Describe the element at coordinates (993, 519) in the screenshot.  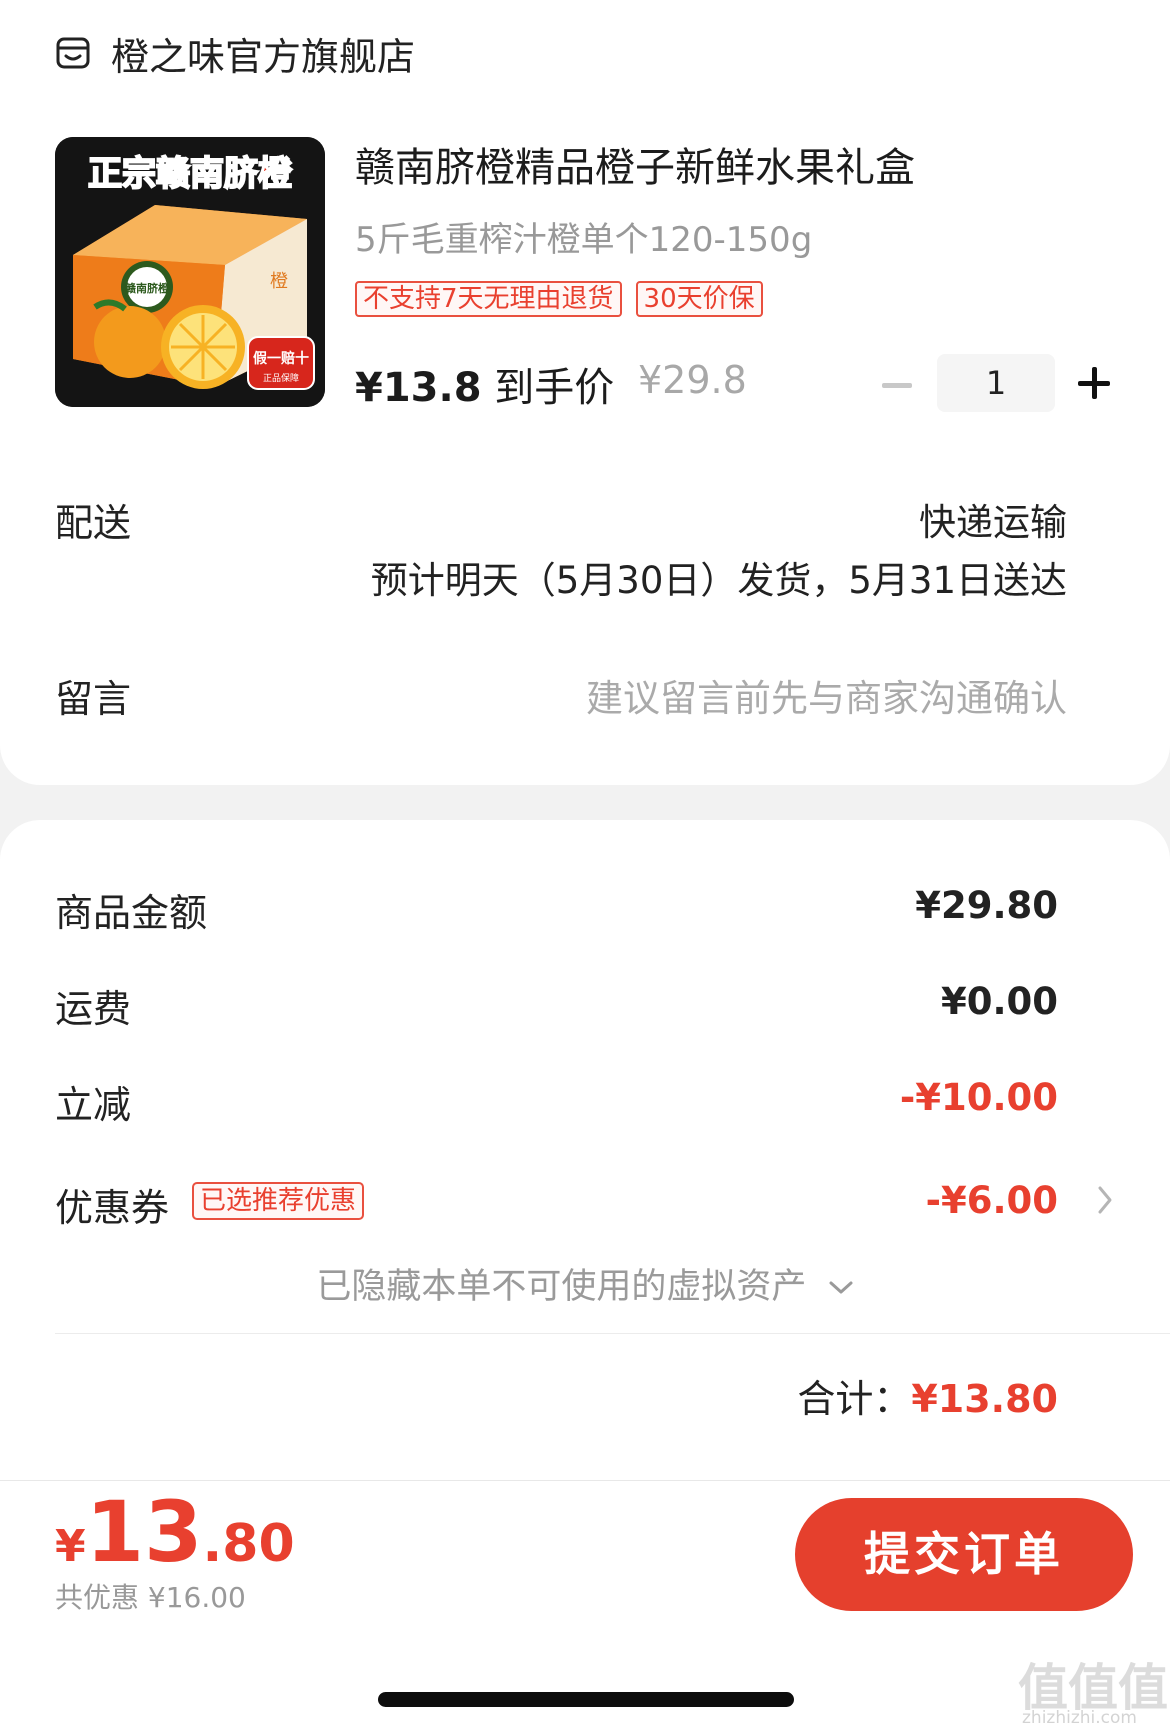
I see `delivery-method: 快递运输` at that location.